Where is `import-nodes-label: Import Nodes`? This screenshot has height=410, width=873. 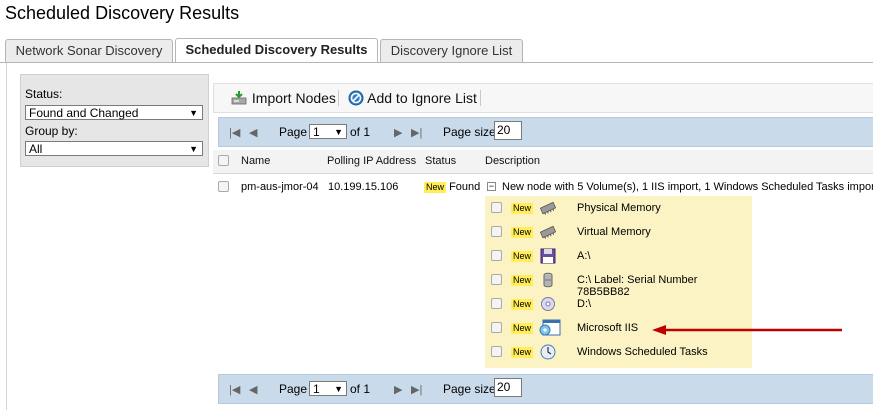
import-nodes-label: Import Nodes is located at coordinates (293, 98).